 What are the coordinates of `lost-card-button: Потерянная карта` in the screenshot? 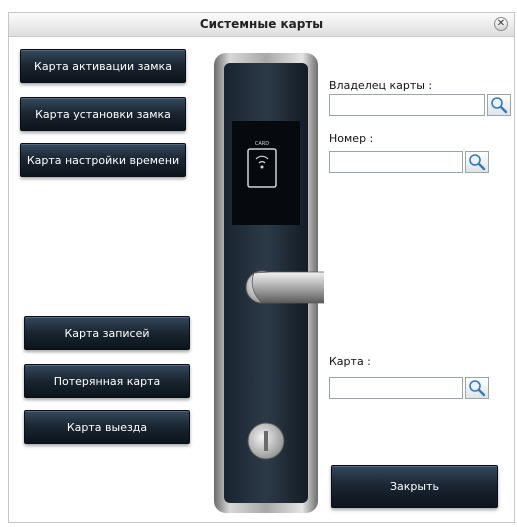 It's located at (107, 381).